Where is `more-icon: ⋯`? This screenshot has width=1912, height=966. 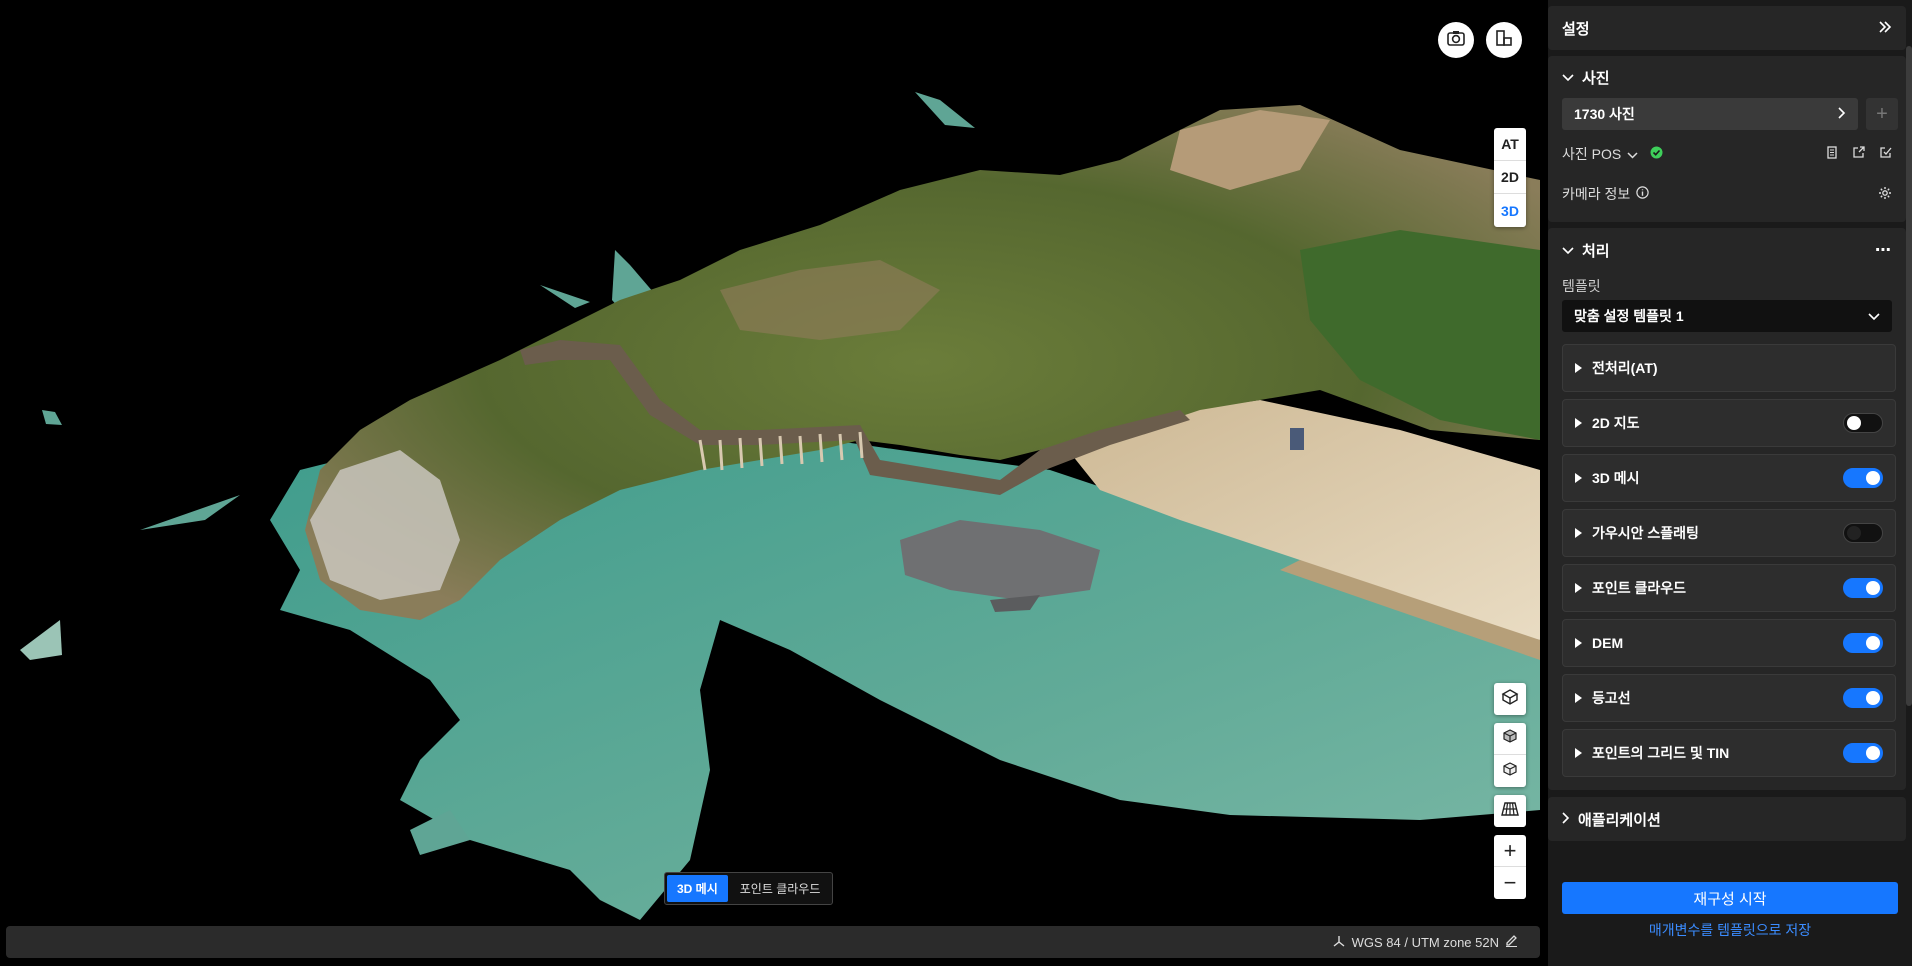
more-icon: ⋯ is located at coordinates (1883, 250).